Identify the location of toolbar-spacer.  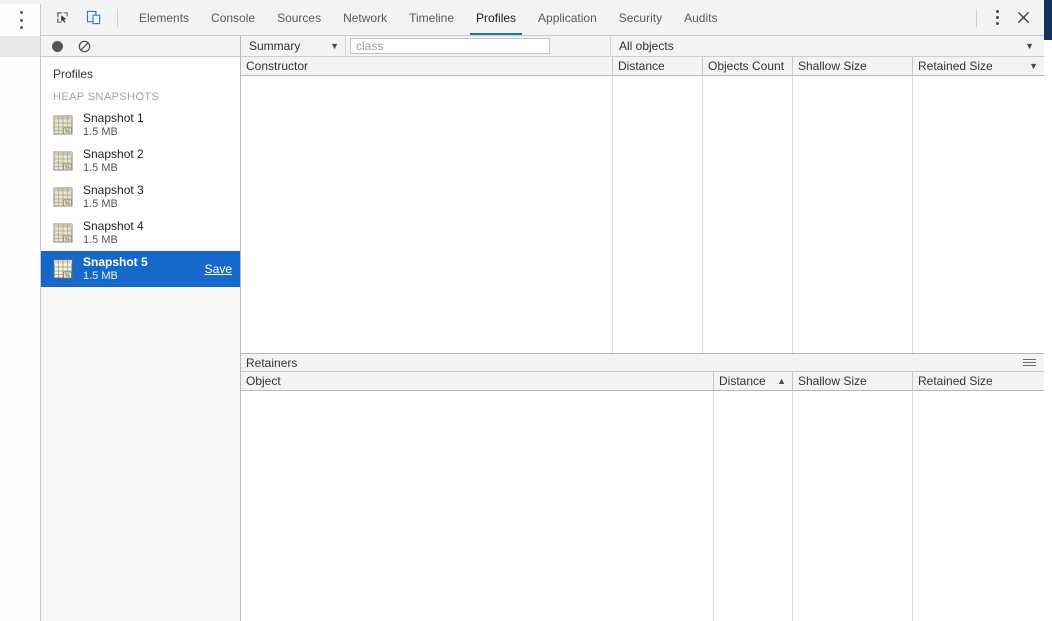
(580, 46).